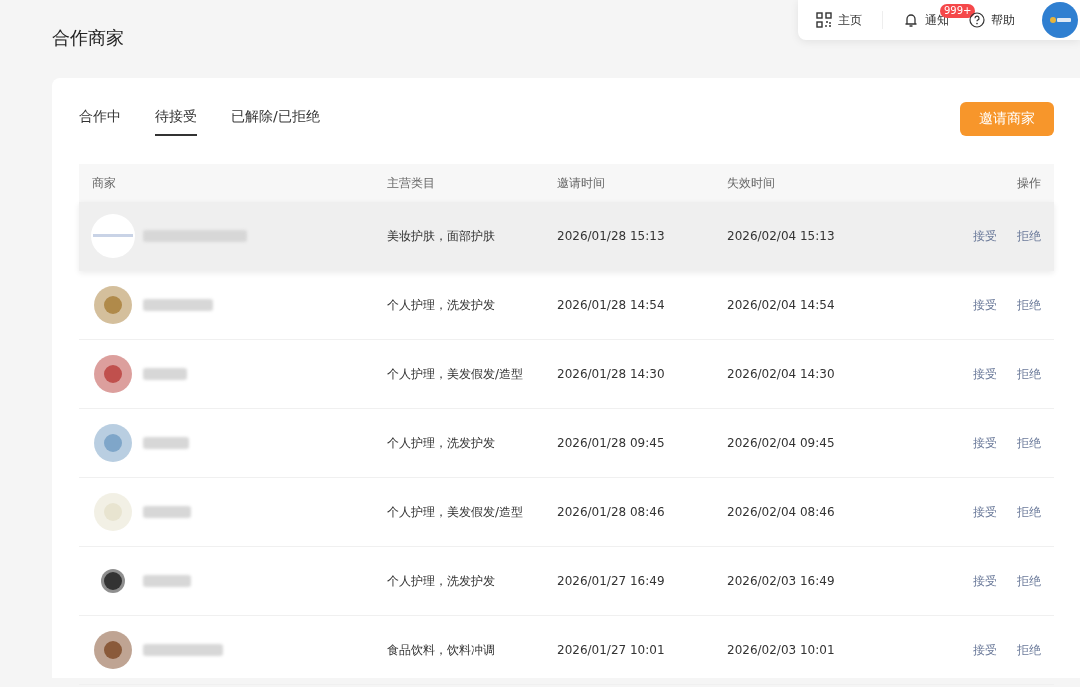 Image resolution: width=1080 pixels, height=687 pixels. Describe the element at coordinates (104, 183) in the screenshot. I see `column-header: 商家` at that location.